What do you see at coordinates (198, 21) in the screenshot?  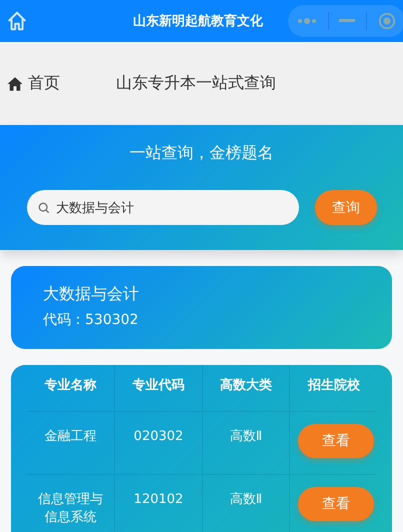 I see `window-title: 山东新明起航教育文化` at bounding box center [198, 21].